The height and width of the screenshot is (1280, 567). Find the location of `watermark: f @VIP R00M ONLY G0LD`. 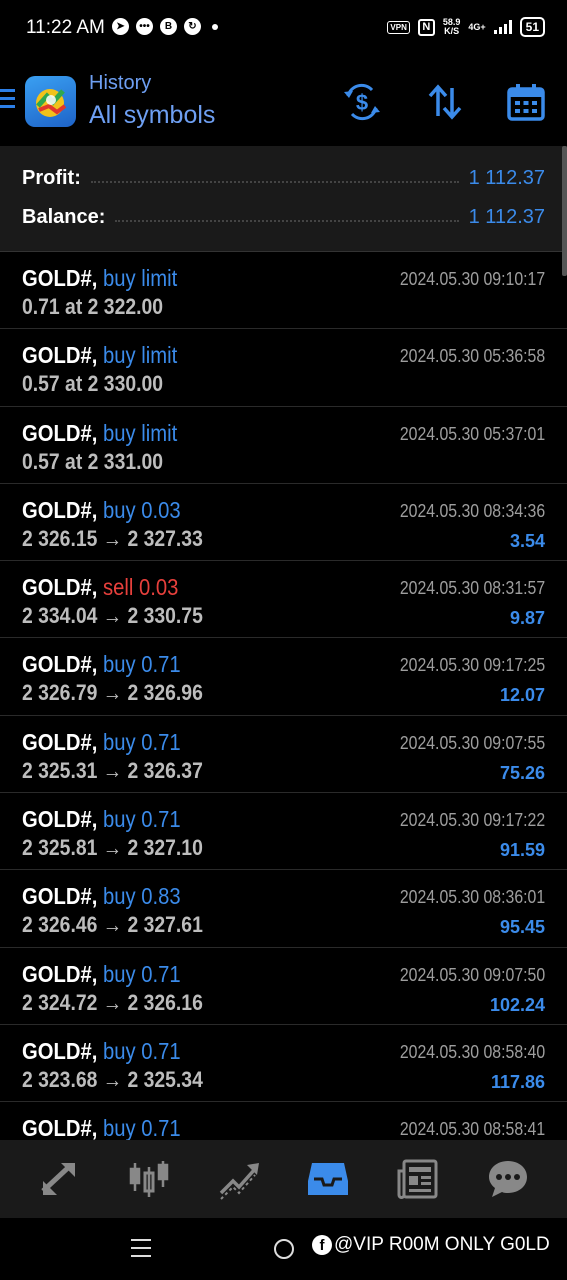

watermark: f @VIP R00M ONLY G0LD is located at coordinates (431, 1245).